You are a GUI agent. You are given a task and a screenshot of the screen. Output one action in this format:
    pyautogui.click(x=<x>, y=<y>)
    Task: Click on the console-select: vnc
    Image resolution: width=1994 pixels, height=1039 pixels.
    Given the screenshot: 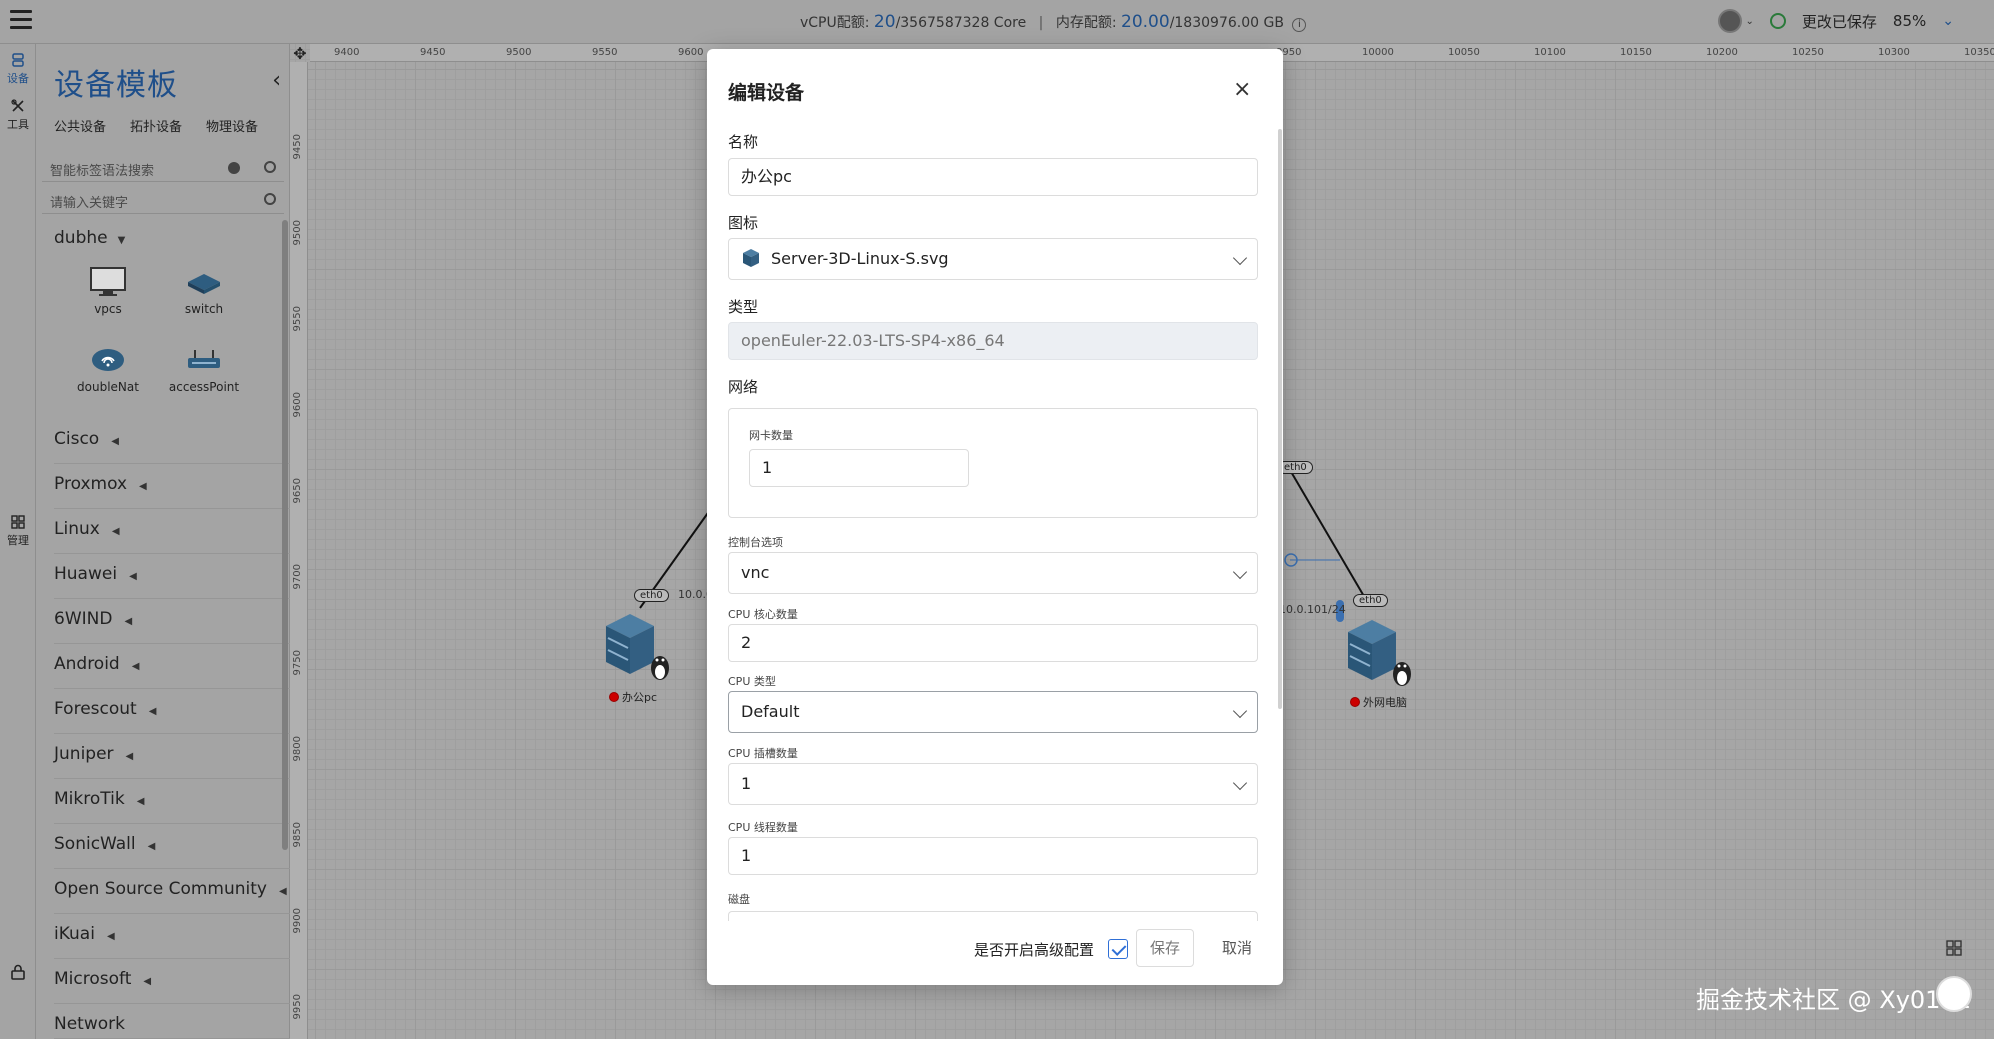 What is the action you would take?
    pyautogui.click(x=993, y=573)
    